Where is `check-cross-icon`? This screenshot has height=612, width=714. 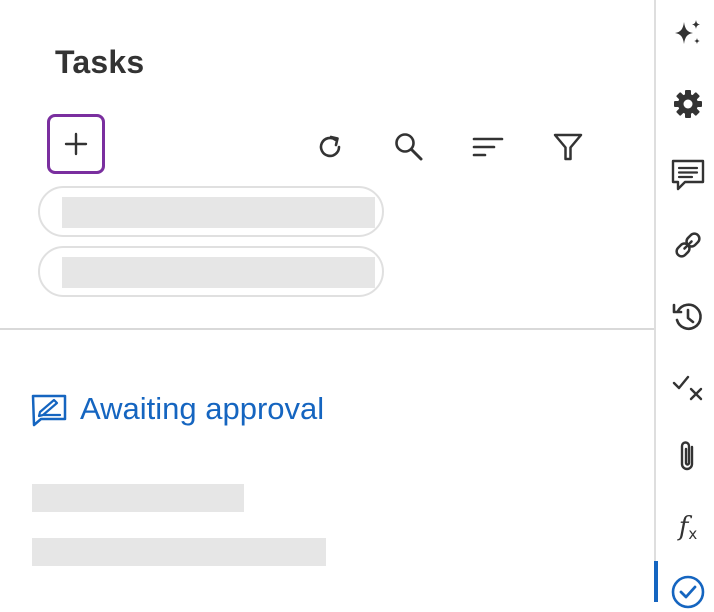 check-cross-icon is located at coordinates (687, 388).